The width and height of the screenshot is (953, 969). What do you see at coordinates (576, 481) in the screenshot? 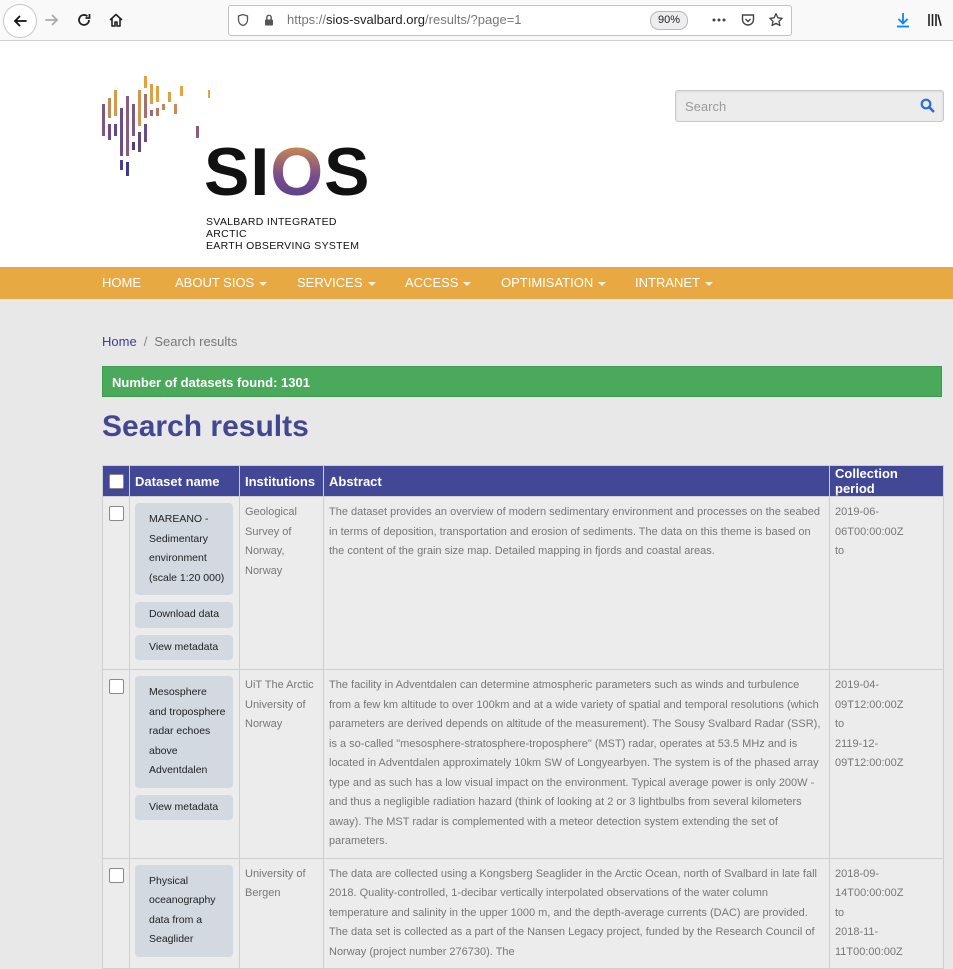
I see `column-header-abstract: Abstract` at bounding box center [576, 481].